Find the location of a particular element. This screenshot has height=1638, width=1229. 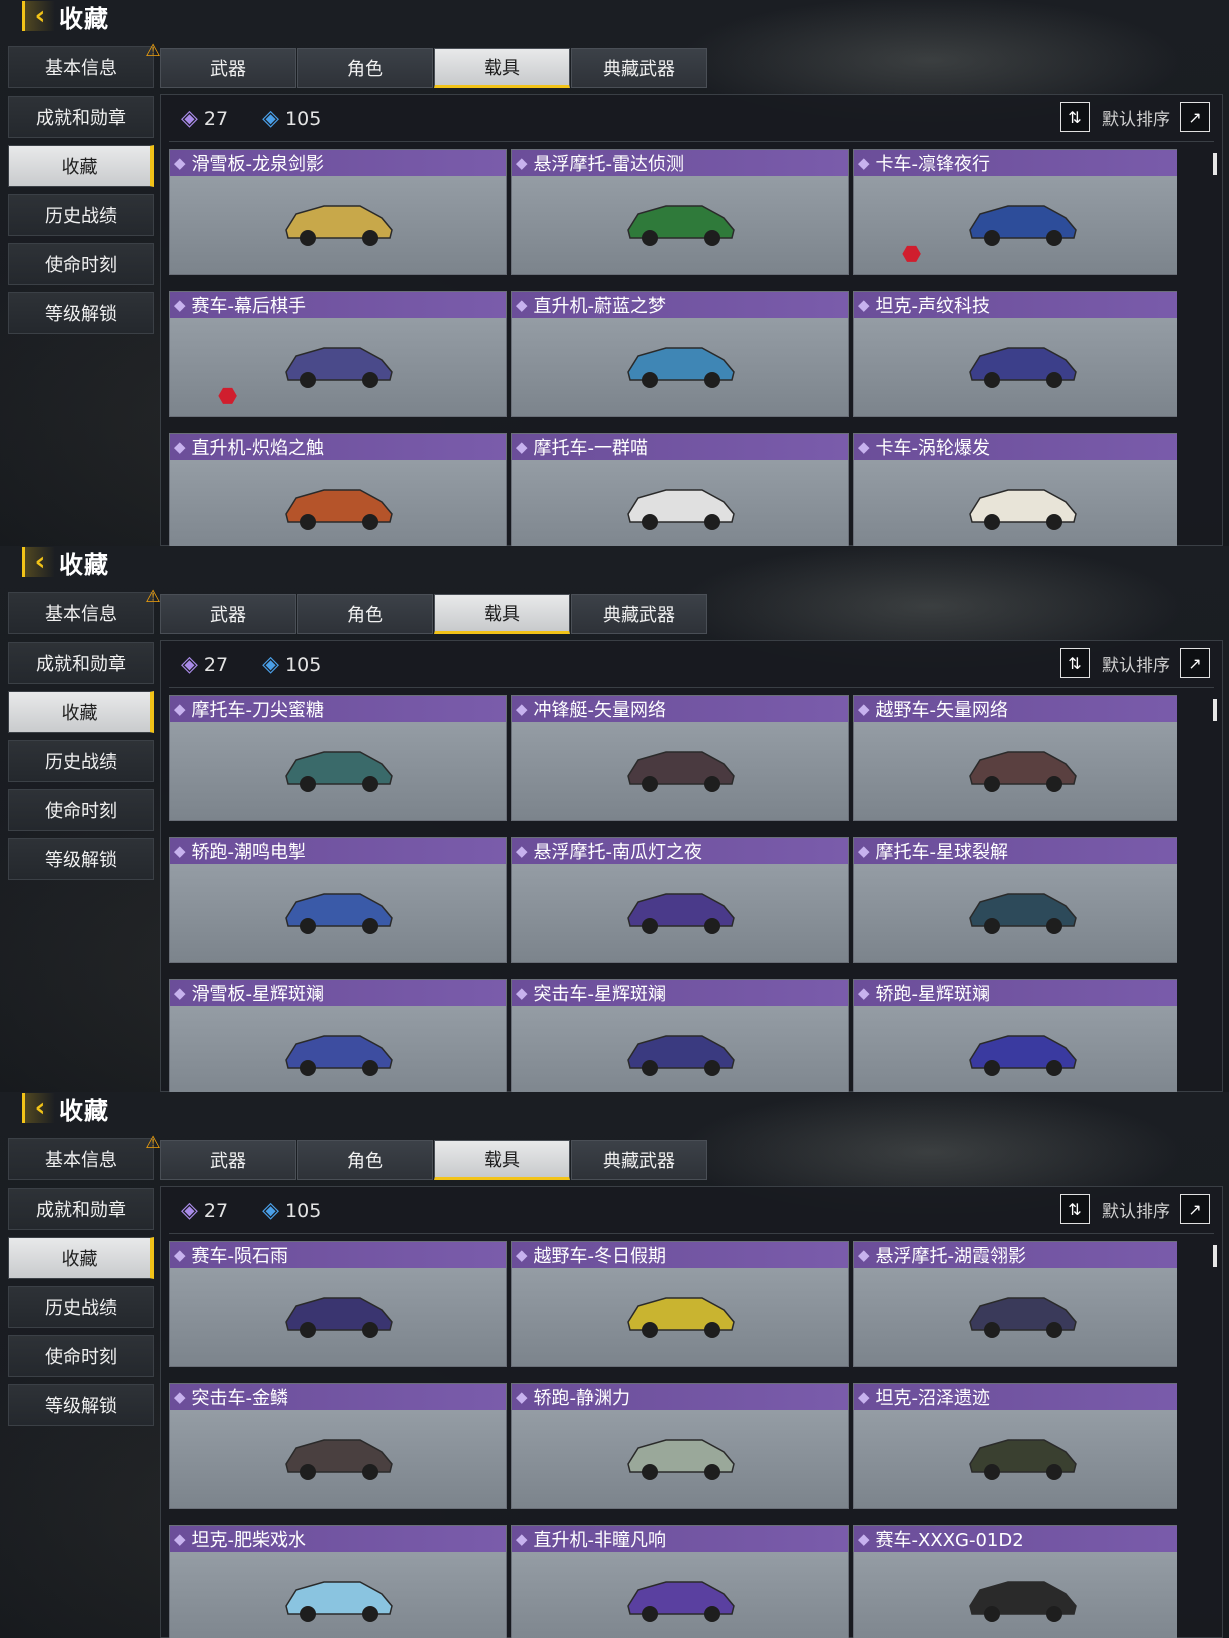

vehicle-card: ◆ 冲锋艇-矢量网络 is located at coordinates (680, 758).